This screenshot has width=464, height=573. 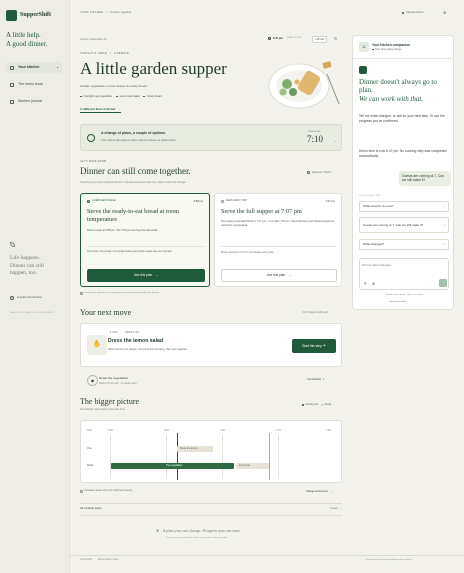 I want to click on legend-label: Ahead, so click(x=327, y=405).